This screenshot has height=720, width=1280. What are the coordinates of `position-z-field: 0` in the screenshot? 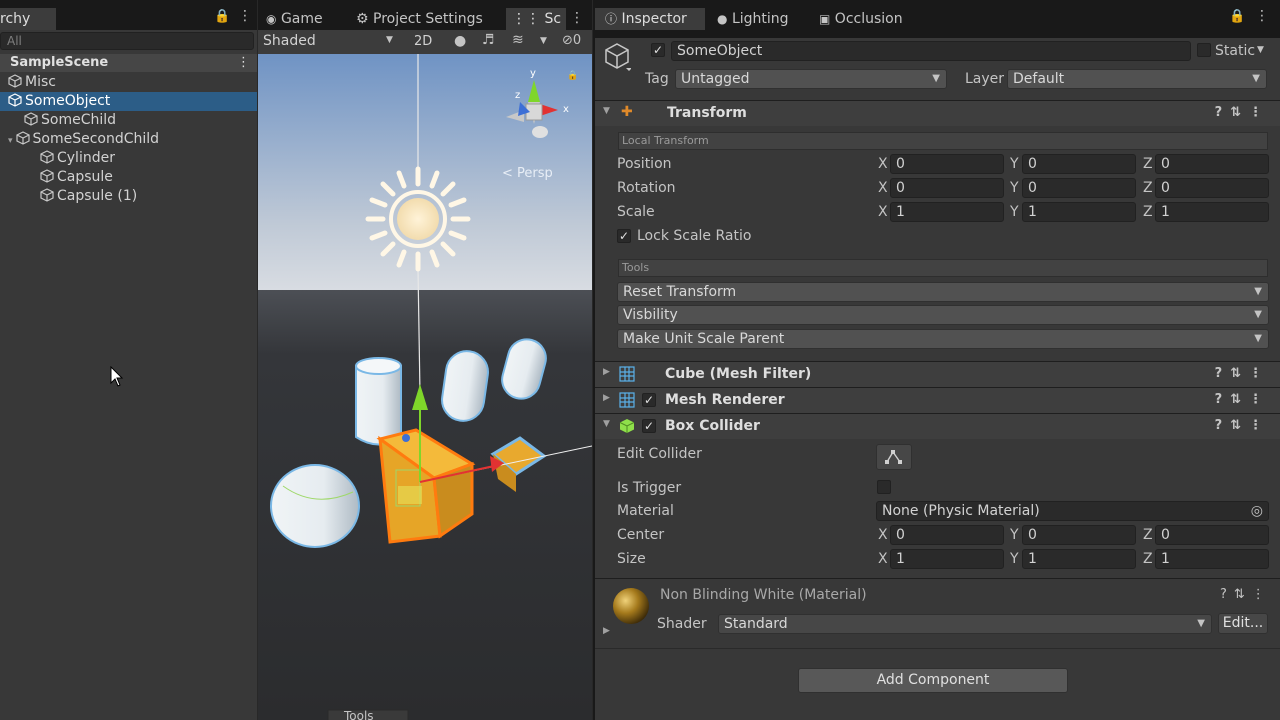 It's located at (1212, 164).